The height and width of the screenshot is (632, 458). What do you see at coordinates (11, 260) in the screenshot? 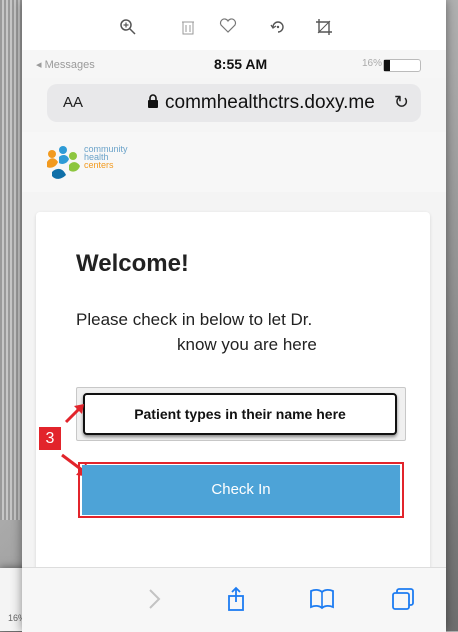
I see `background-strip` at bounding box center [11, 260].